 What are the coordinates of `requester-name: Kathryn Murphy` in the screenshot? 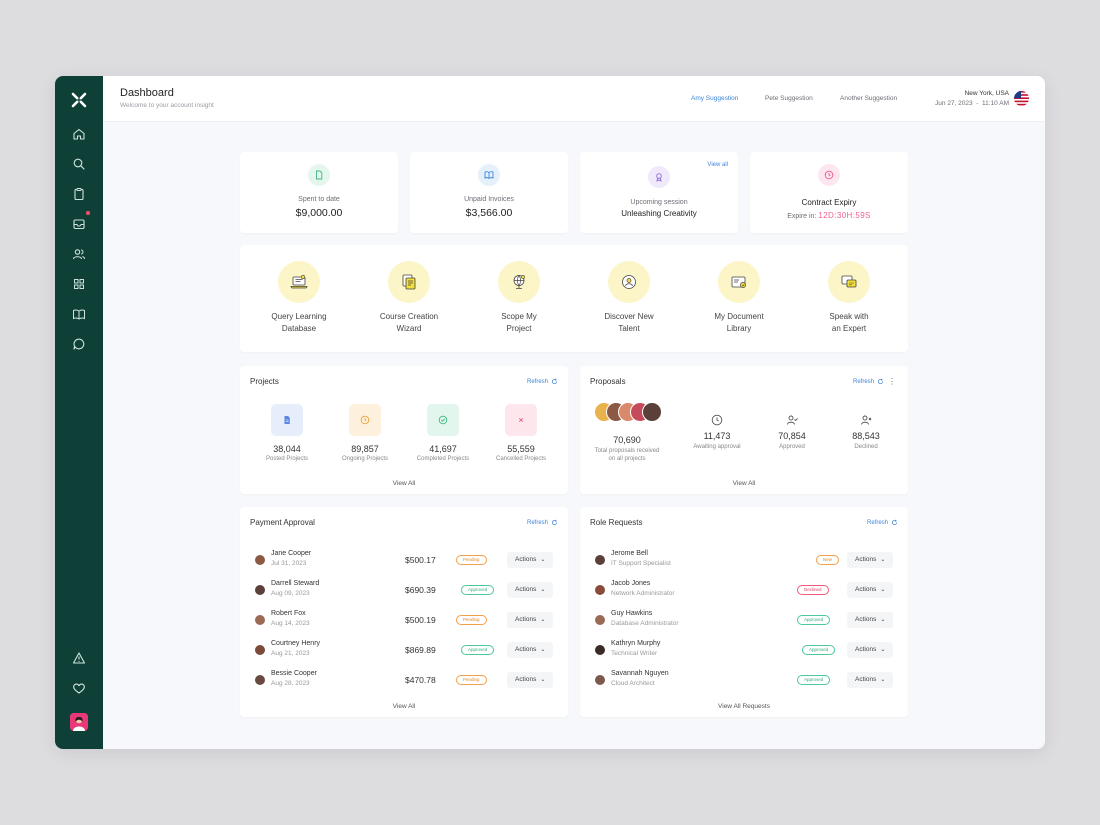 It's located at (636, 643).